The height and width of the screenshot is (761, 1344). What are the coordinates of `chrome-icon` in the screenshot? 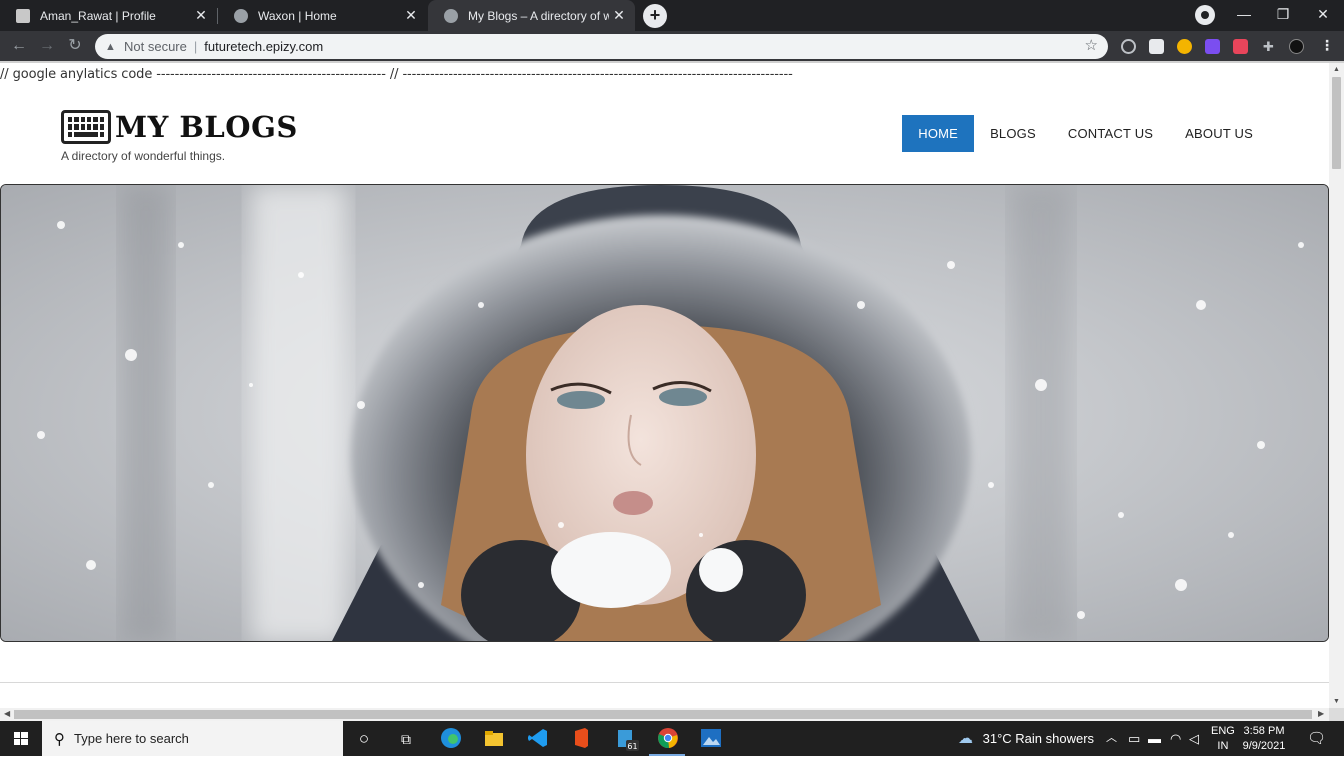 It's located at (668, 739).